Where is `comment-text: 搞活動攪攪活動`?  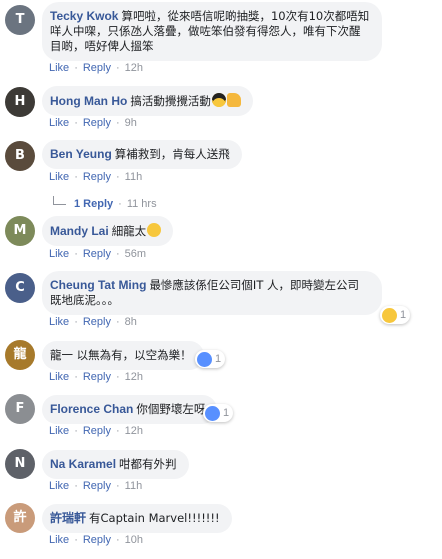
comment-text: 搞活動攪攪活動 is located at coordinates (170, 101).